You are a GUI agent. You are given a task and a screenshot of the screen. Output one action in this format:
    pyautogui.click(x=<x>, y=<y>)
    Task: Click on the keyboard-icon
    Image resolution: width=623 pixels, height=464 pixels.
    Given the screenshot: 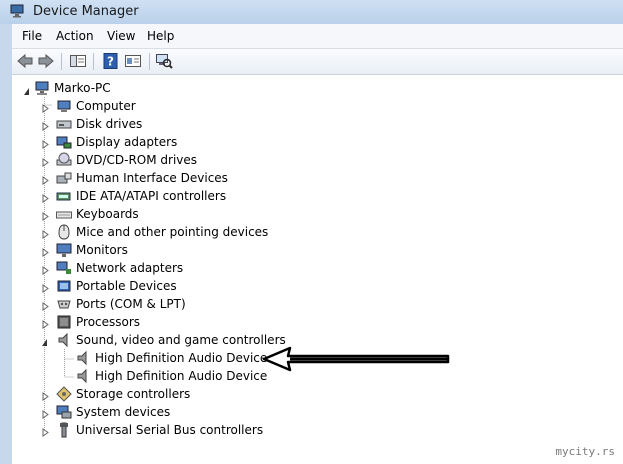 What is the action you would take?
    pyautogui.click(x=64, y=215)
    